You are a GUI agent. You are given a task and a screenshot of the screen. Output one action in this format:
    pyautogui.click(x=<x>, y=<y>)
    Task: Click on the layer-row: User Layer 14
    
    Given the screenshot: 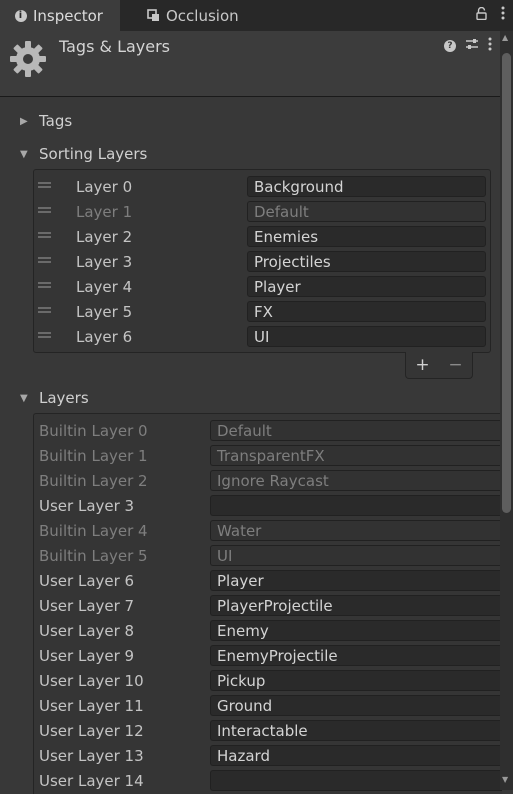 What is the action you would take?
    pyautogui.click(x=268, y=780)
    